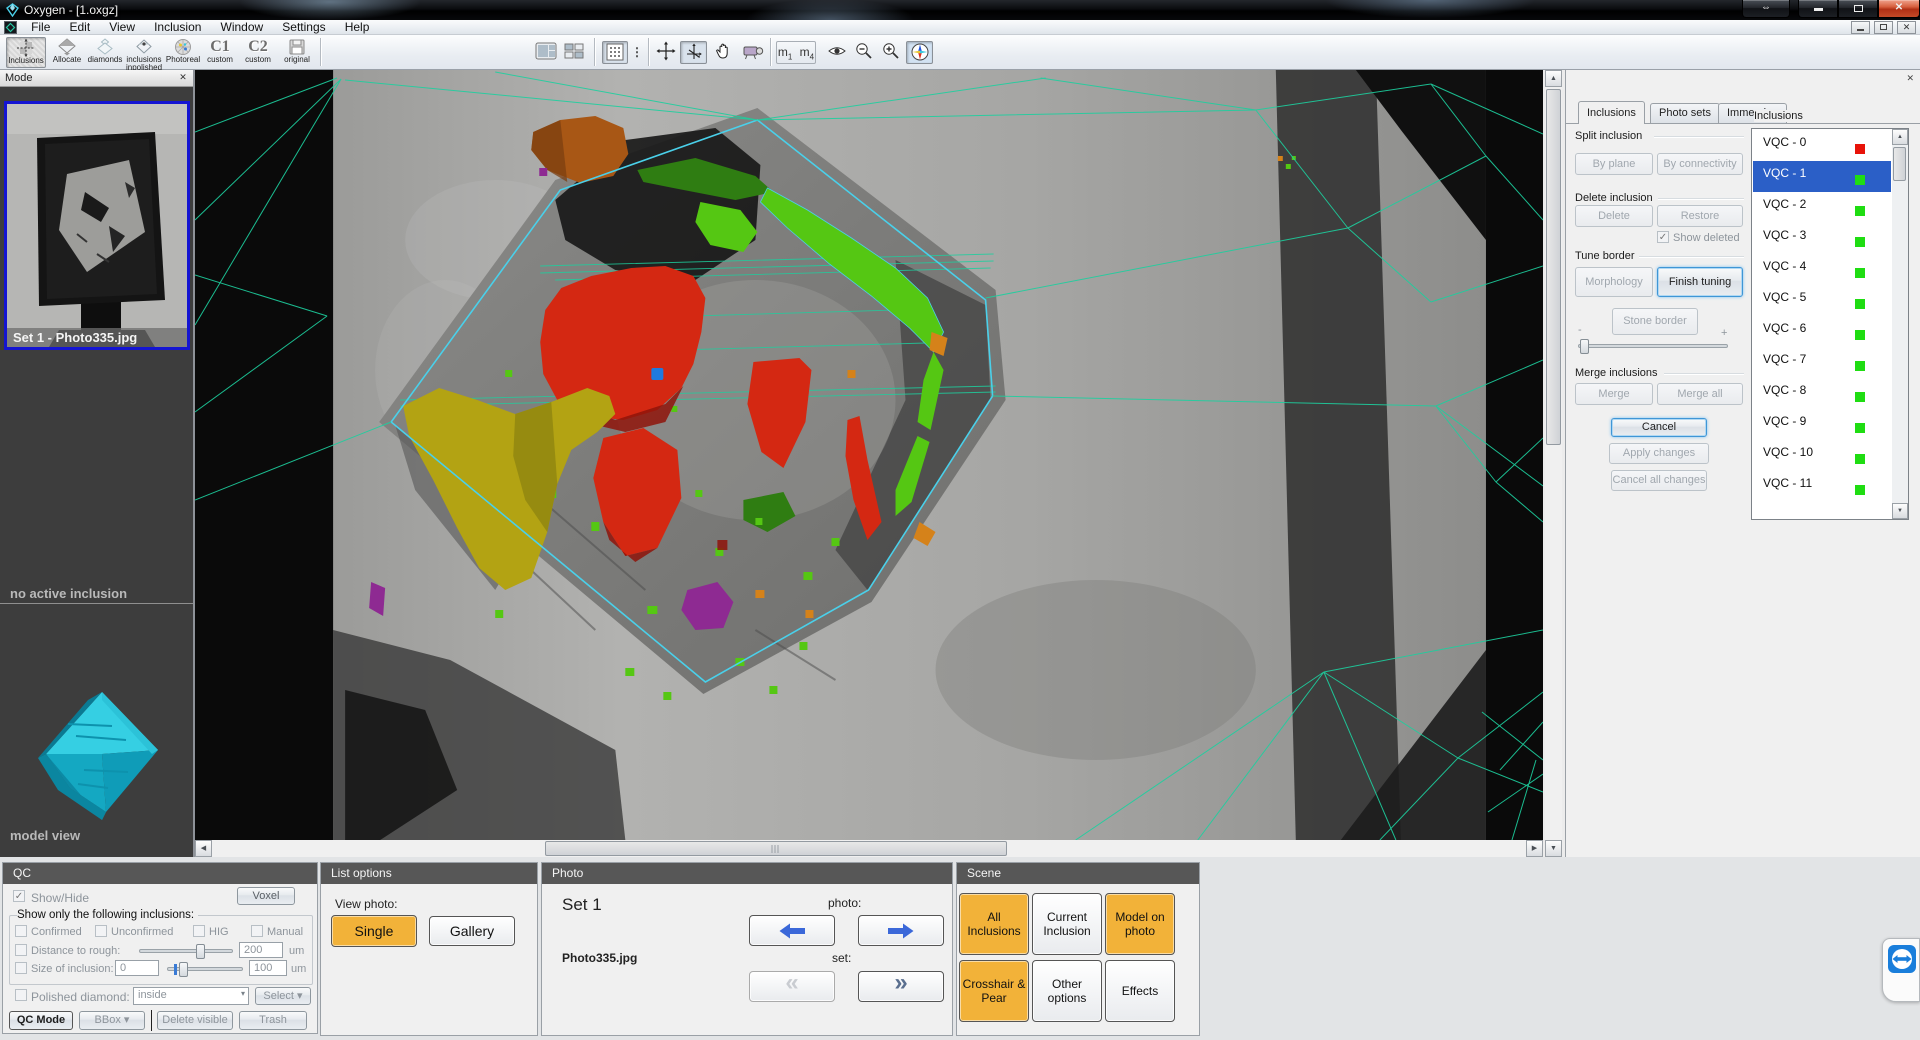 This screenshot has width=1920, height=1040. I want to click on vertical-scroll-thumb, so click(1553, 267).